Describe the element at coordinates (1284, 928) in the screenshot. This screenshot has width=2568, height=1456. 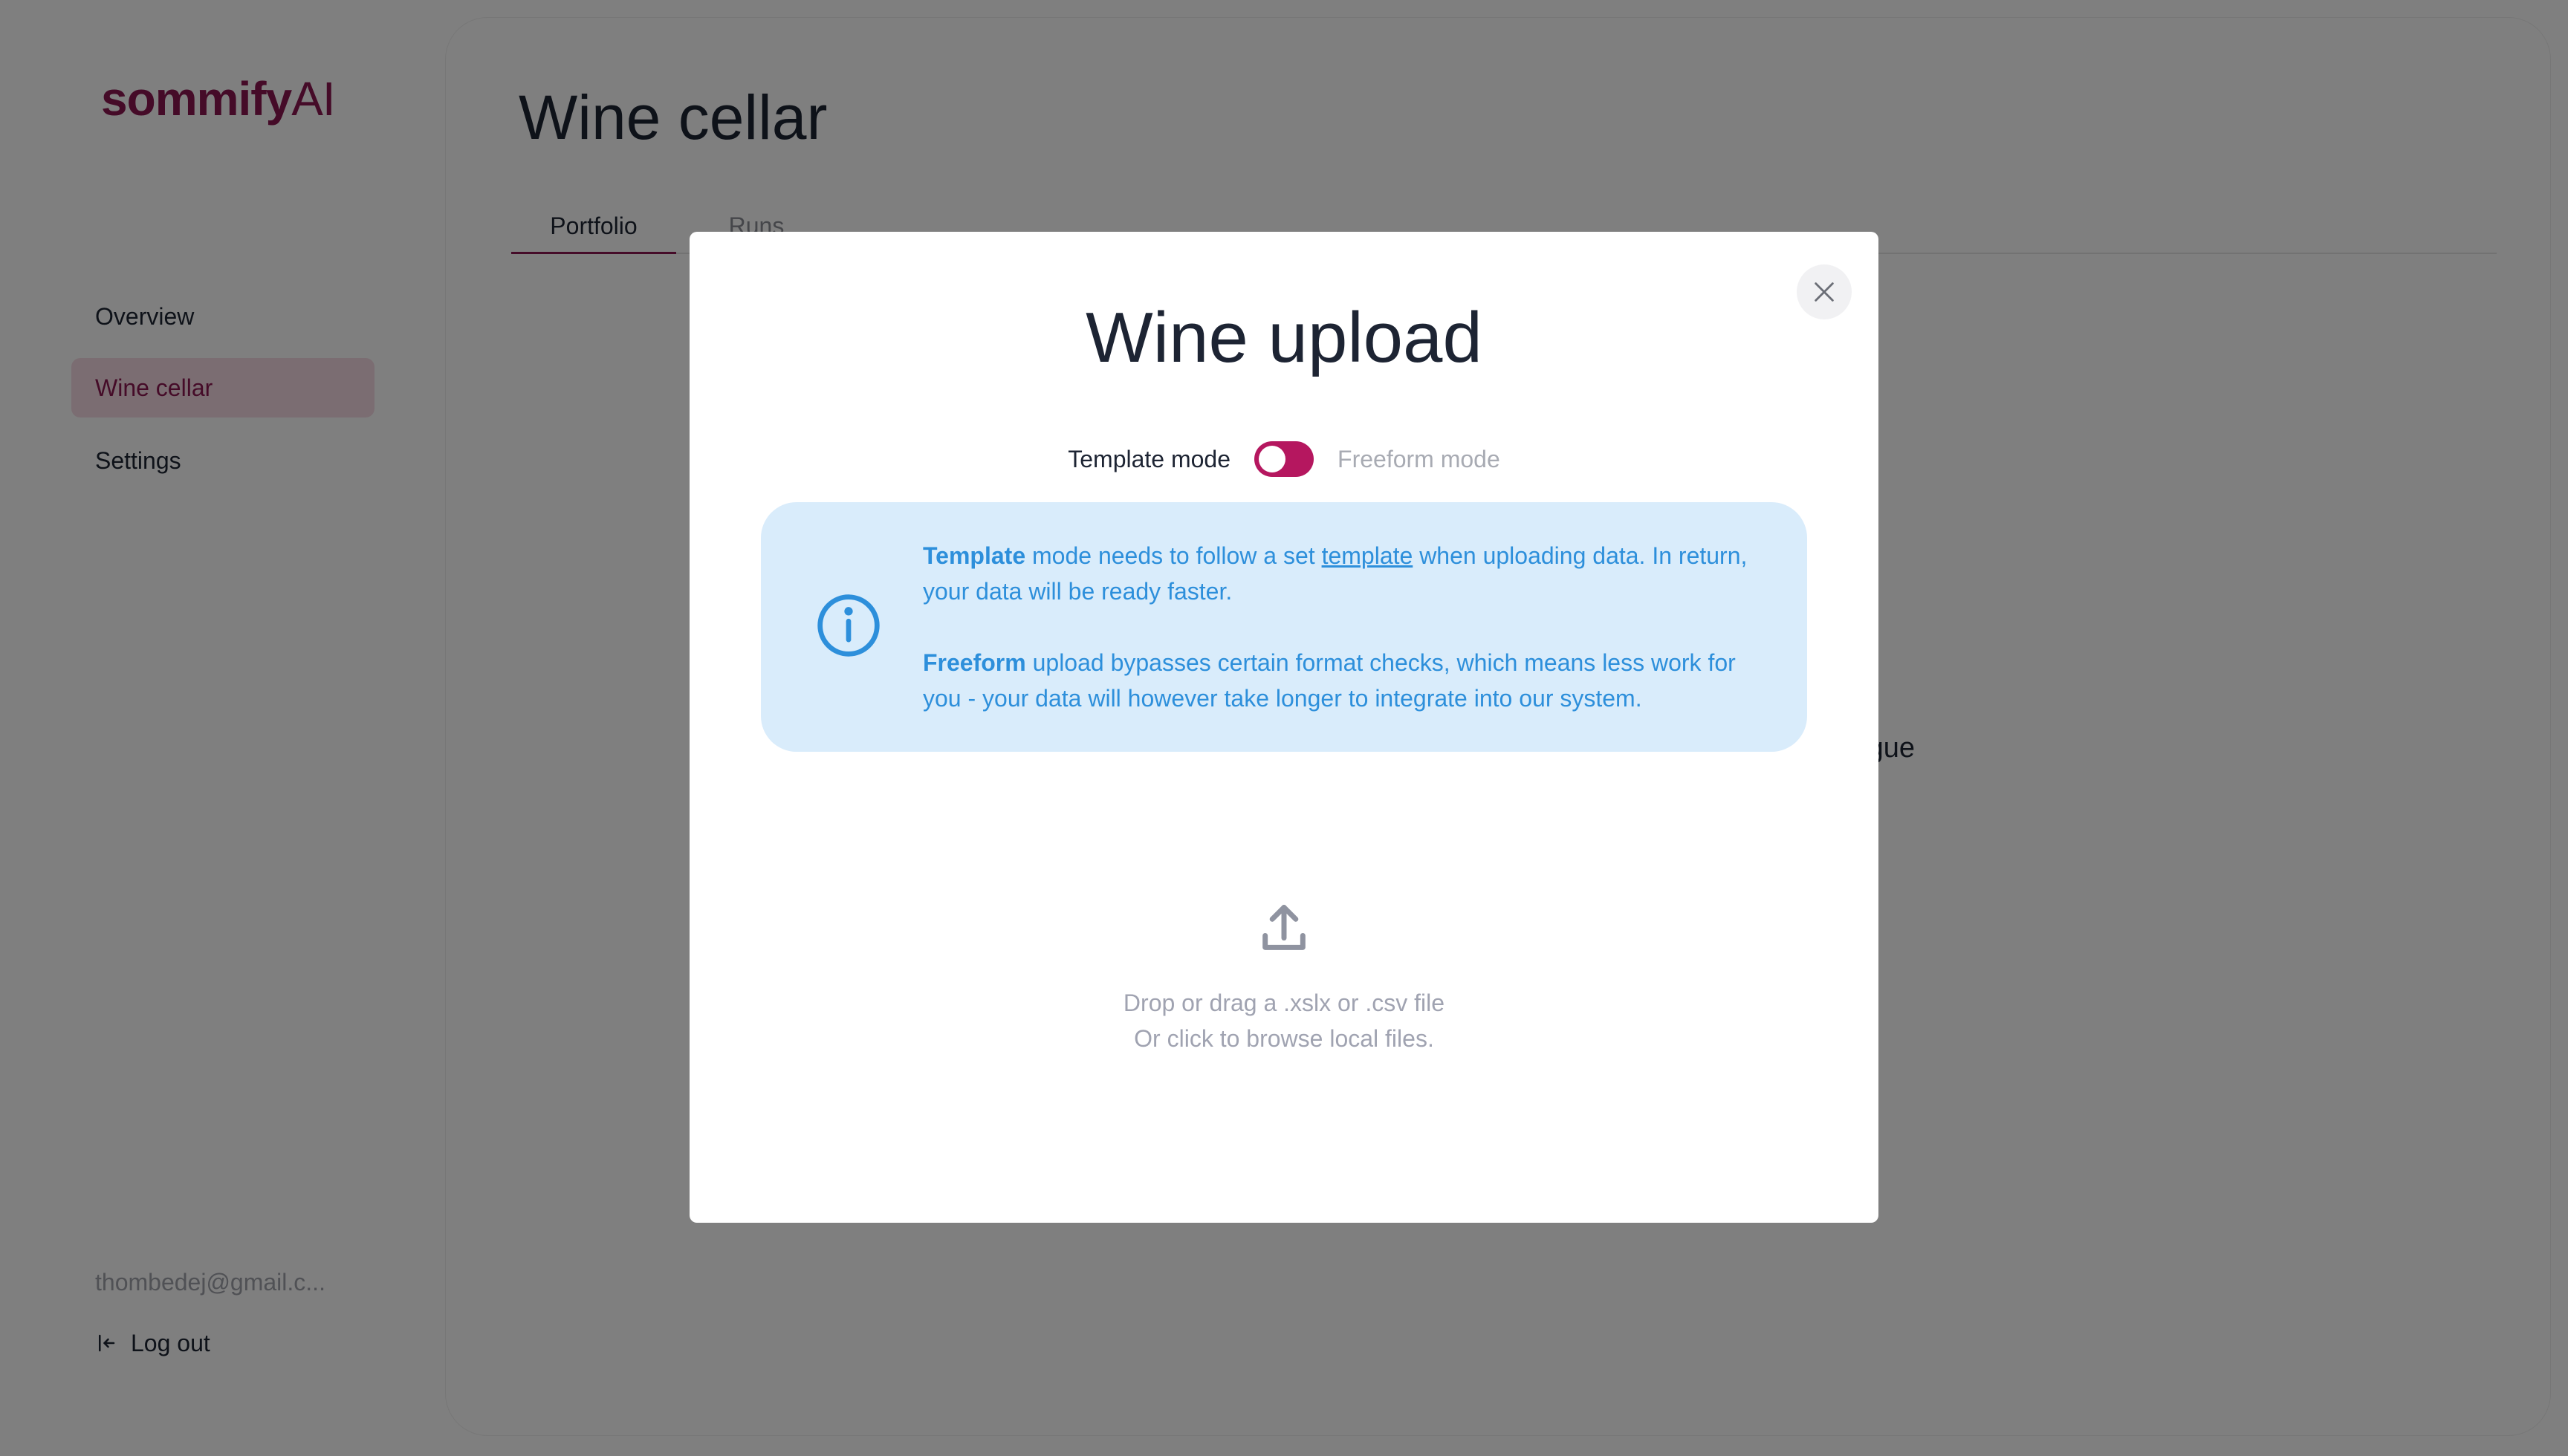
I see `upload-icon` at that location.